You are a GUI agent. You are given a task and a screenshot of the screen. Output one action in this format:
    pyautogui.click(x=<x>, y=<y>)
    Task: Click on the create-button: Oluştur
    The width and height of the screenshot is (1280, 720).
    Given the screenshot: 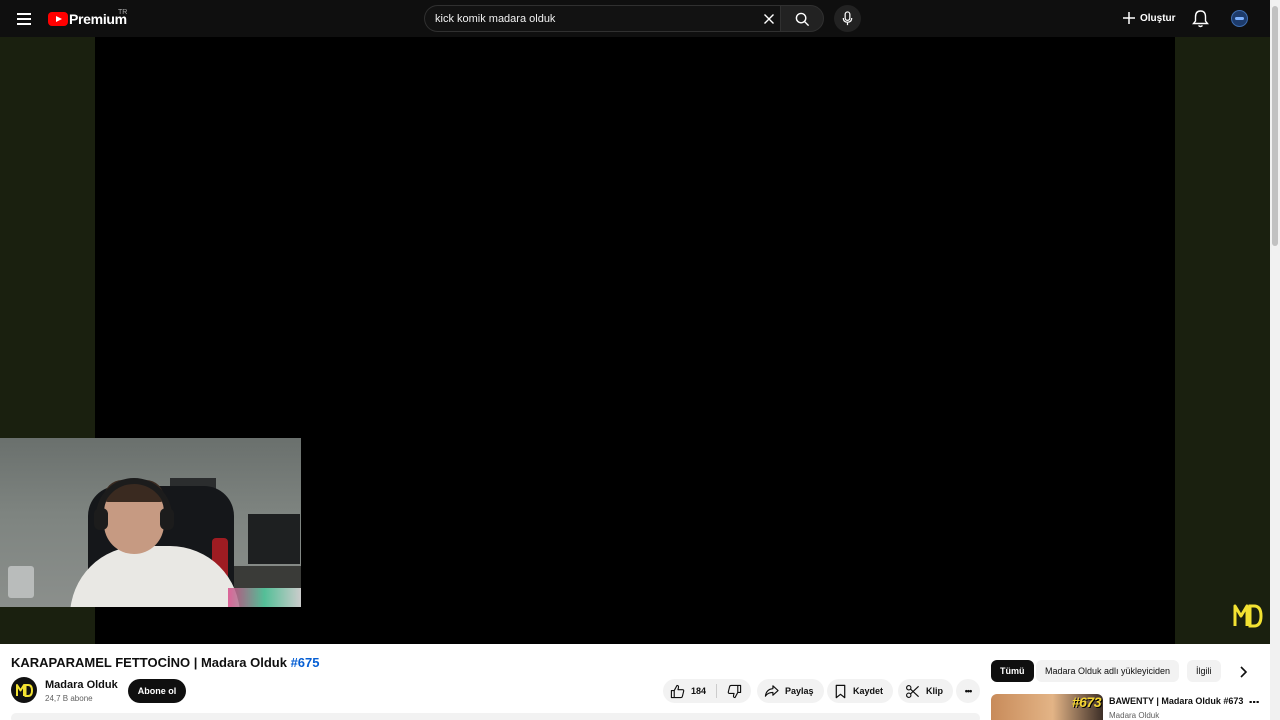 What is the action you would take?
    pyautogui.click(x=1149, y=18)
    